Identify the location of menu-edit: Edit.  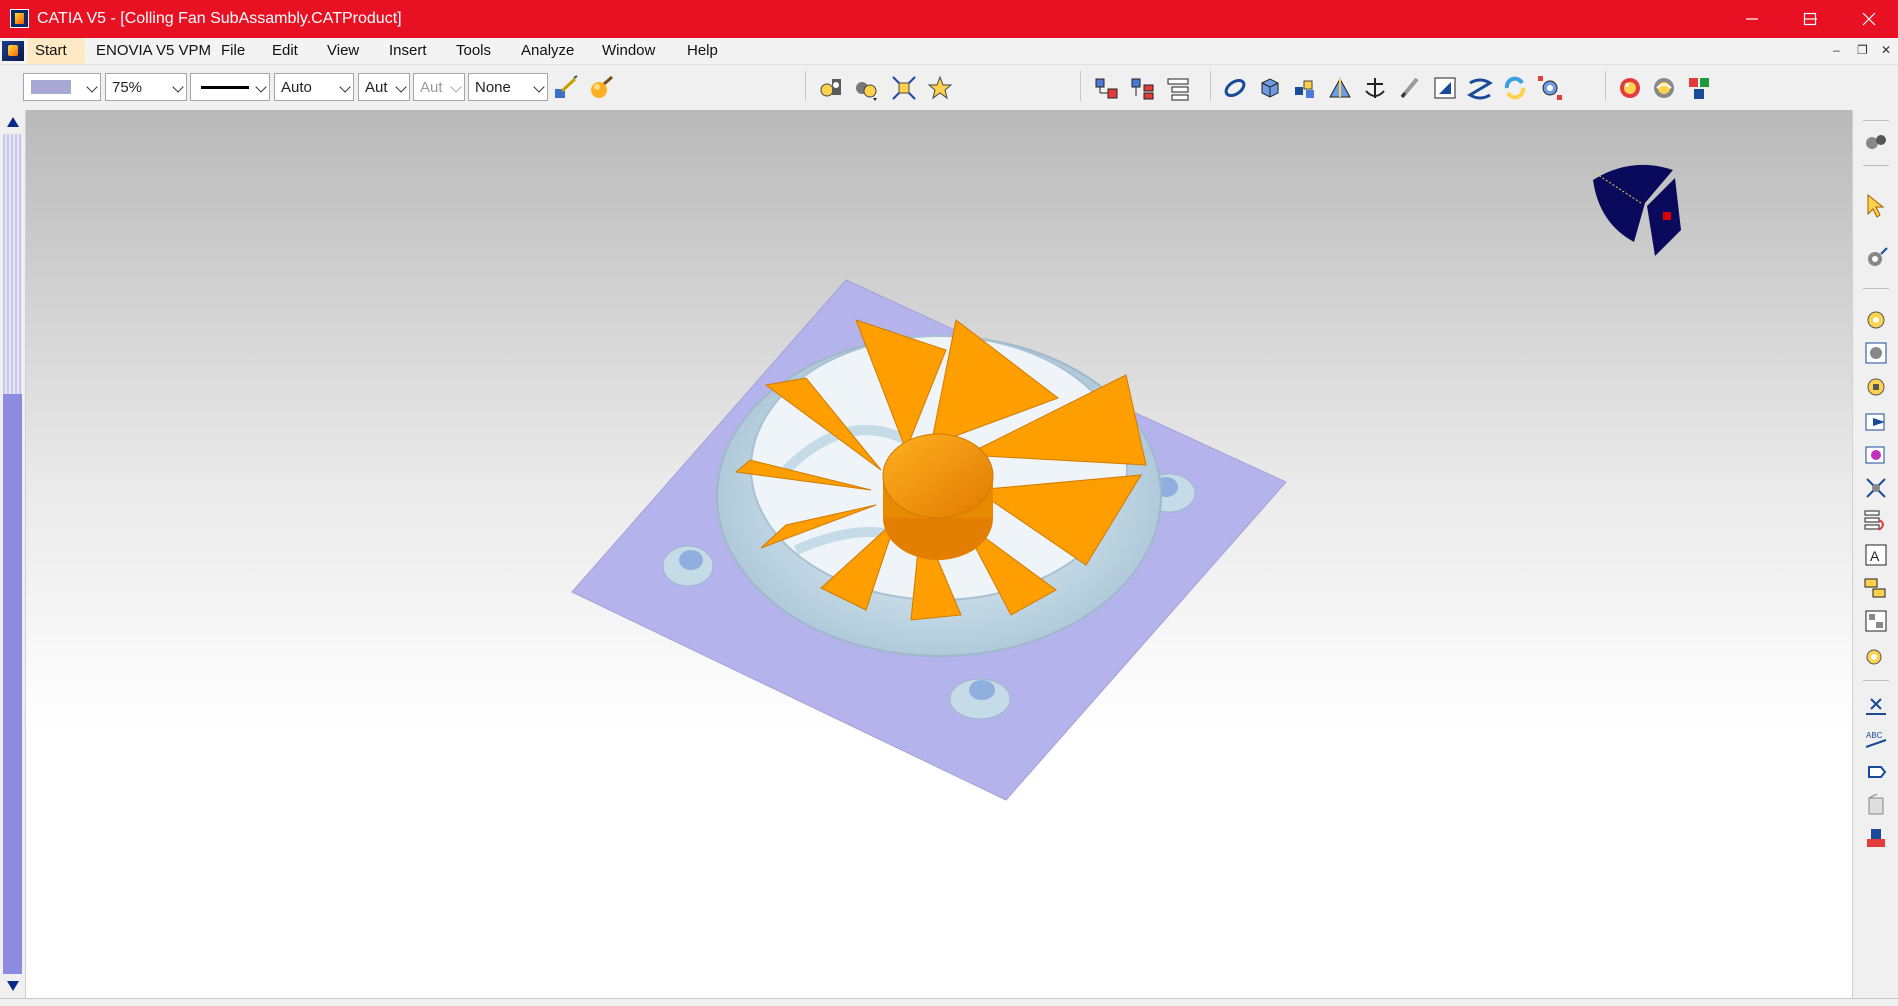
(285, 50).